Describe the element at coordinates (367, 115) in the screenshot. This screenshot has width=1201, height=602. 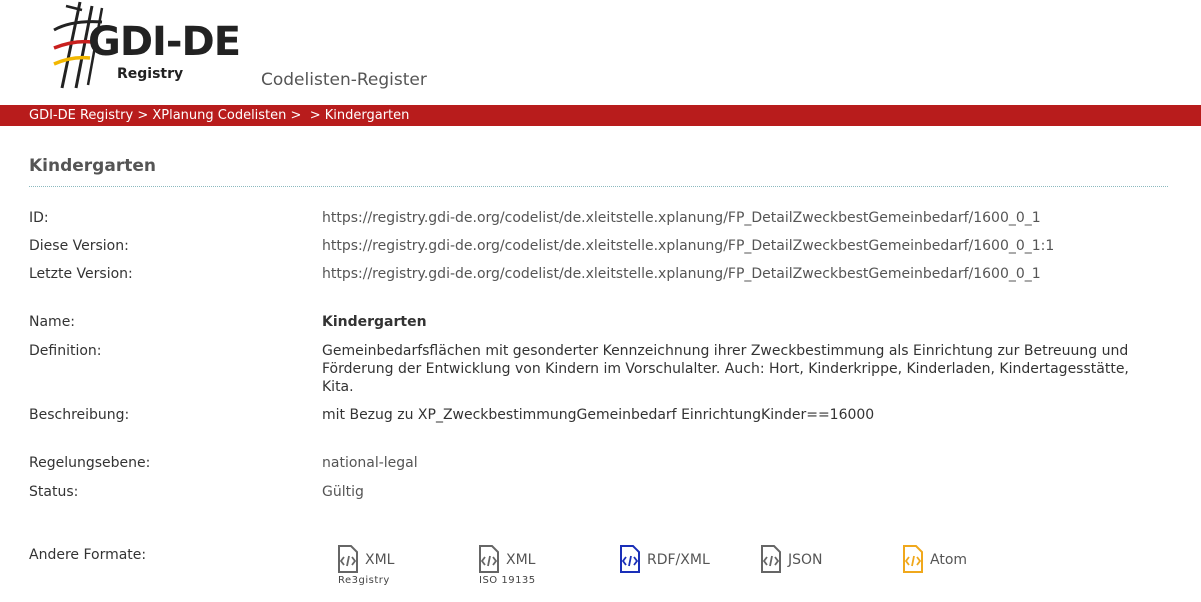
I see `breadcrumb-item-current: Kindergarten` at that location.